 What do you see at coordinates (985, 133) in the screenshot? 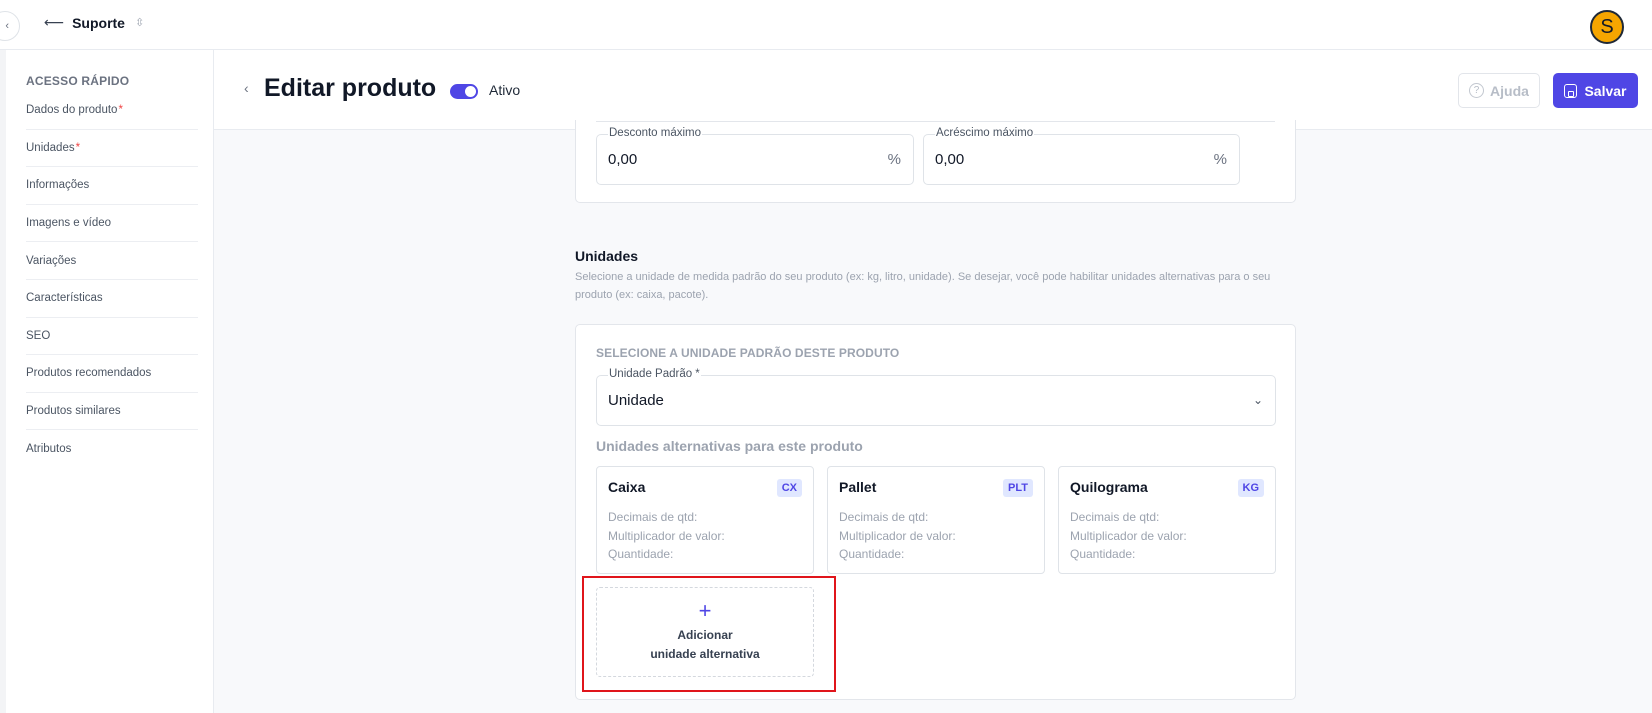
I see `field-label: Acréscimo máximo` at bounding box center [985, 133].